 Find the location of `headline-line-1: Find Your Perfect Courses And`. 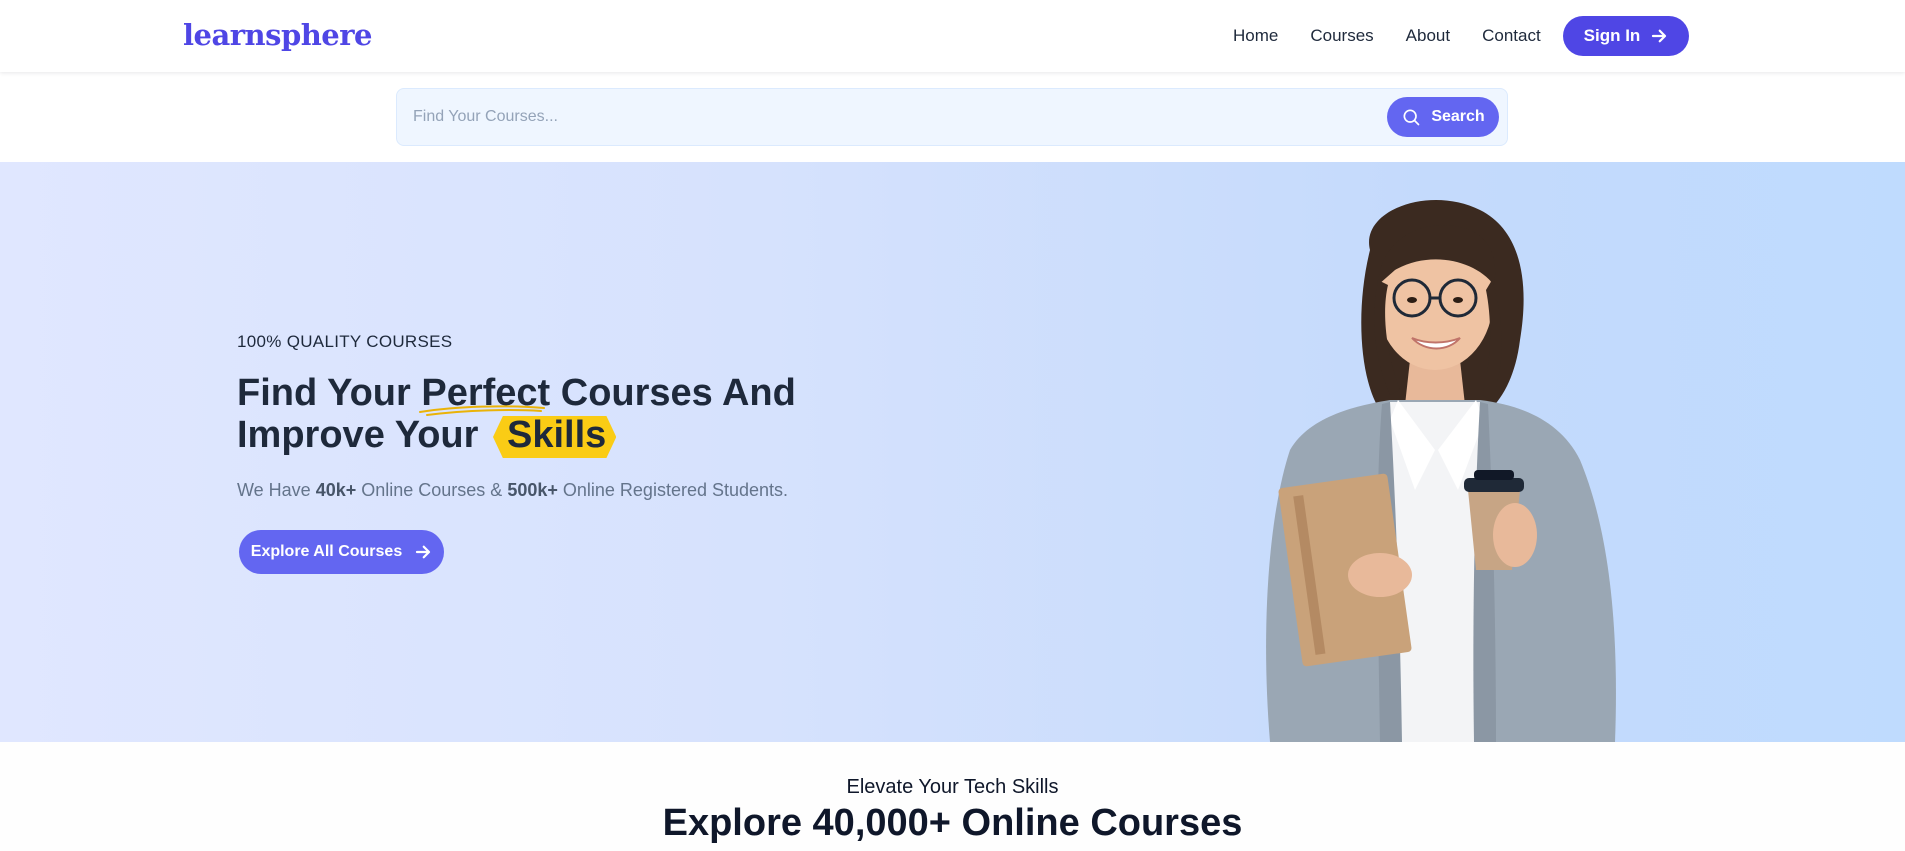

headline-line-1: Find Your Perfect Courses And is located at coordinates (587, 394).